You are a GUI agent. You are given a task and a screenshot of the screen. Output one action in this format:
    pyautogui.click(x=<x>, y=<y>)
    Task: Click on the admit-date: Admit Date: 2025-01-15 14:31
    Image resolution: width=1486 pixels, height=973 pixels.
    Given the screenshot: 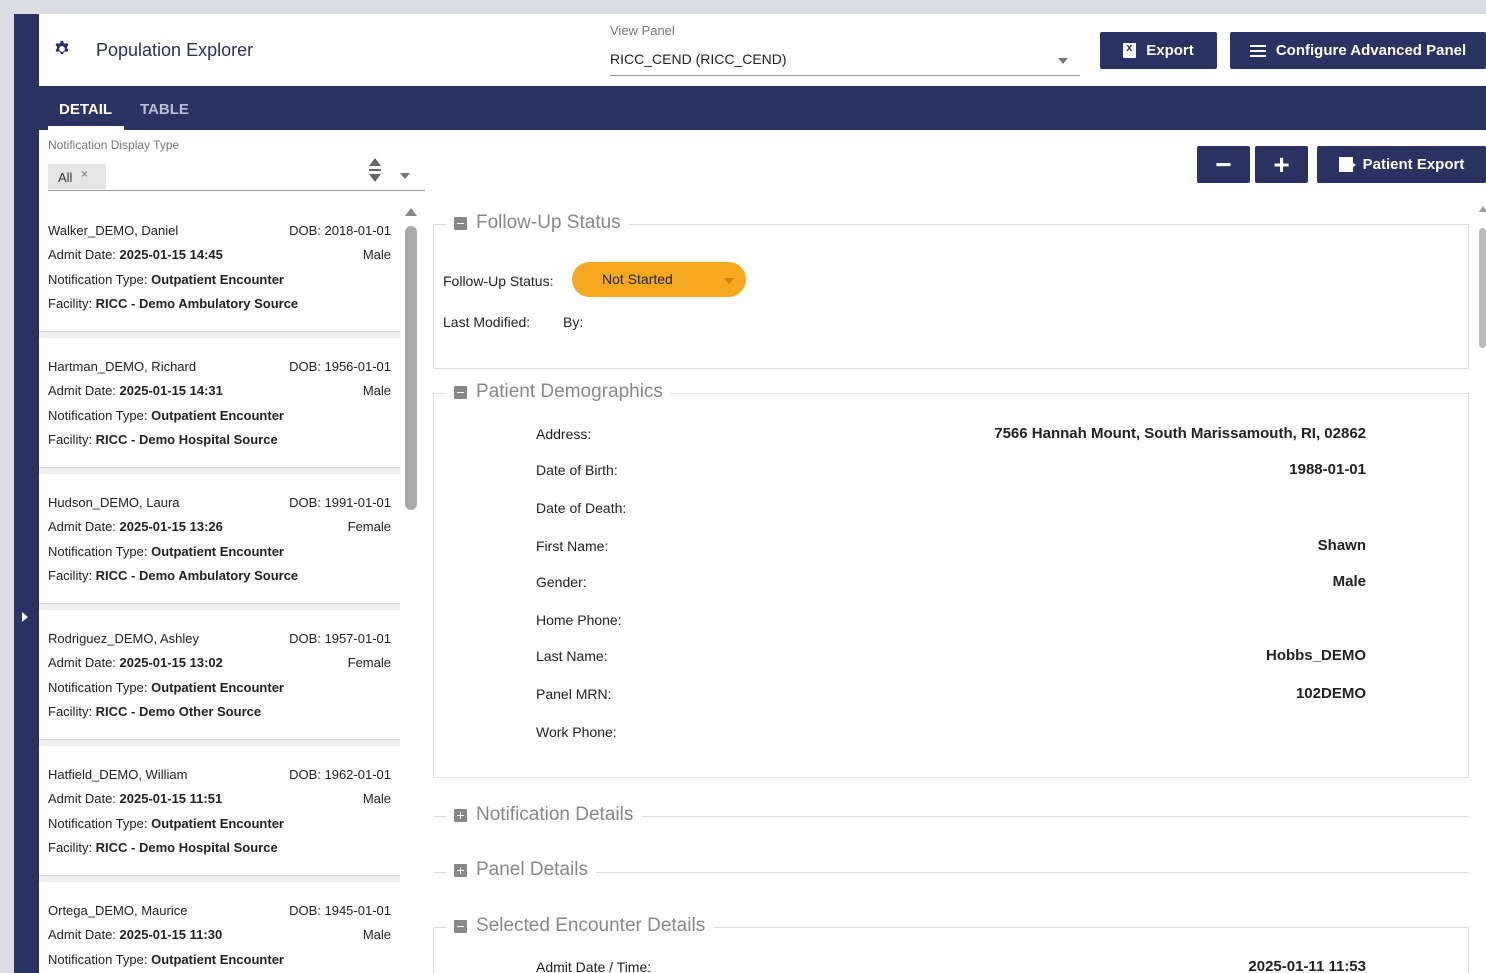 What is the action you would take?
    pyautogui.click(x=135, y=390)
    